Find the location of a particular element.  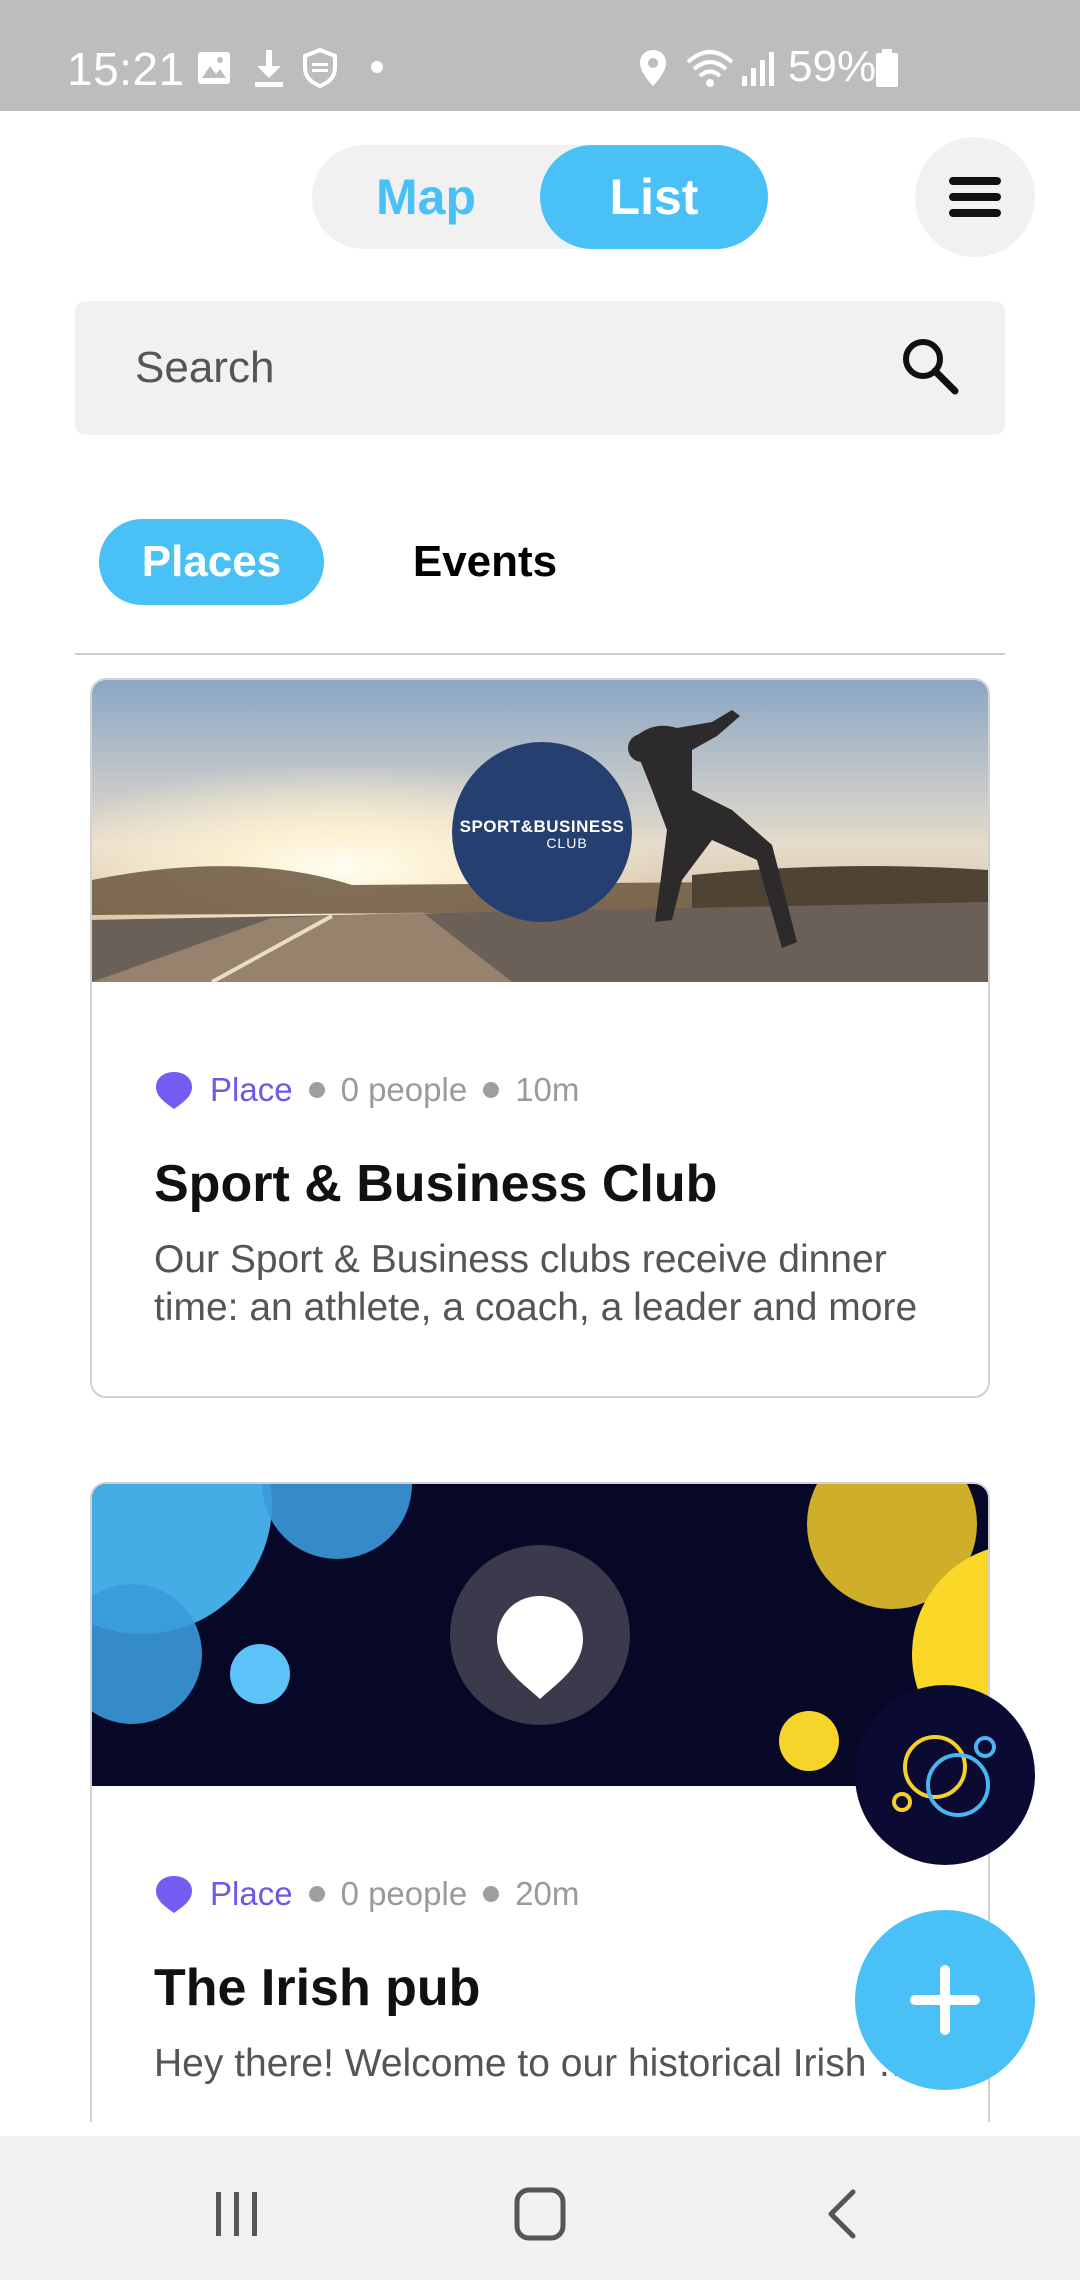

status-bar: 15:21 59% is located at coordinates (540, 55).